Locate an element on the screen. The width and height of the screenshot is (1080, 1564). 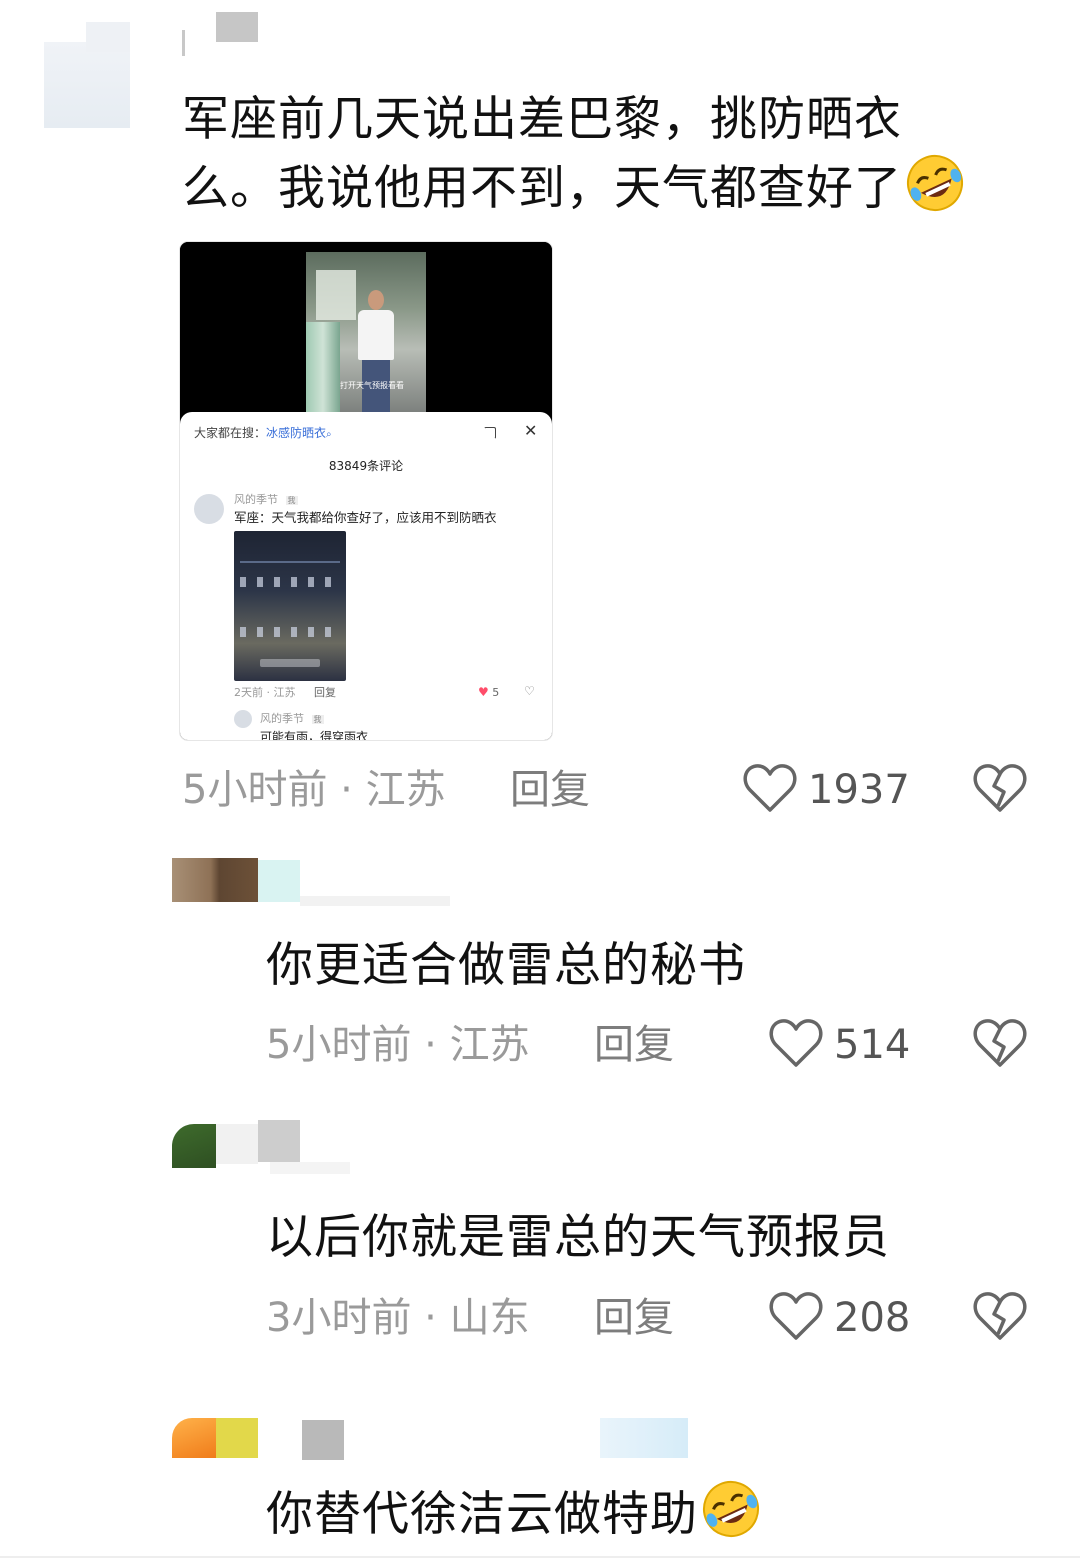
inner-dislike-icon: ♡ is located at coordinates (529, 691).